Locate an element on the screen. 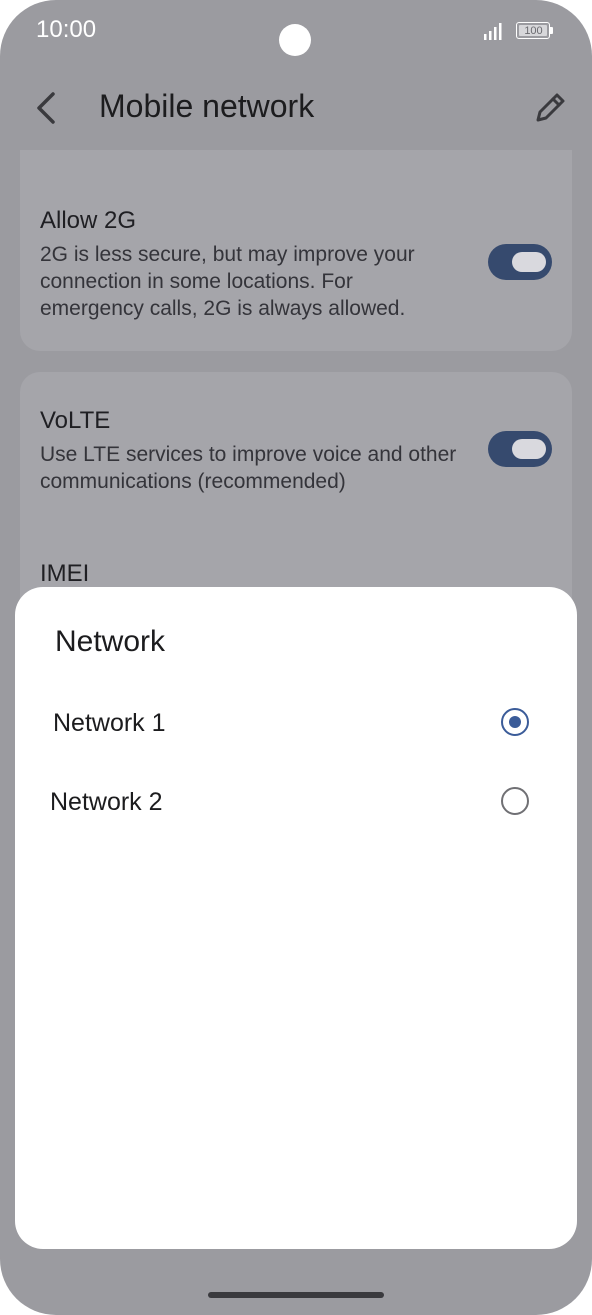  network-option-label: Network 2 is located at coordinates (106, 802).